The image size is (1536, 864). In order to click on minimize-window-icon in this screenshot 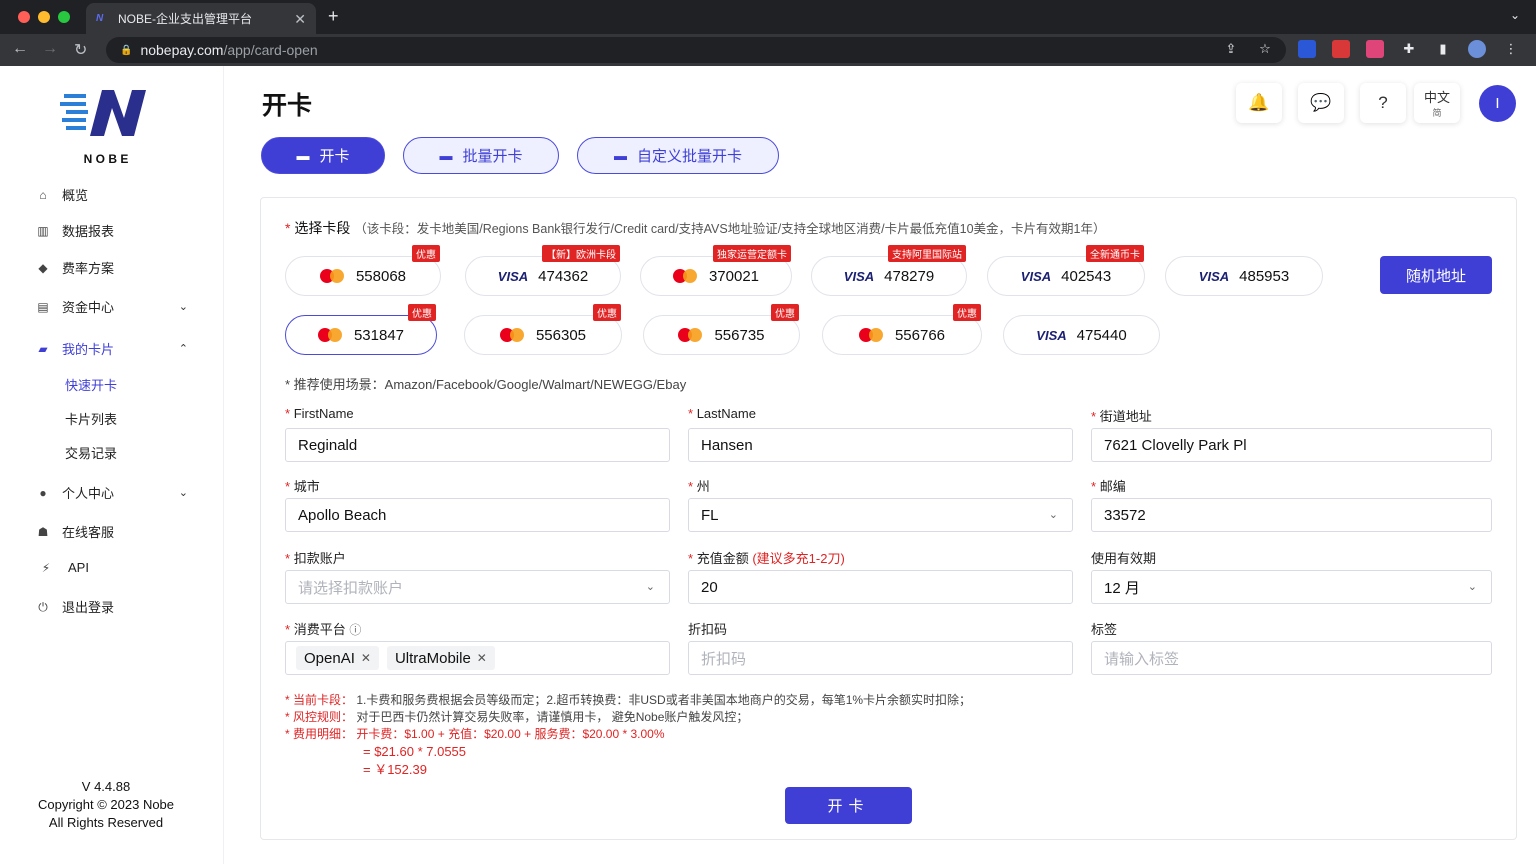, I will do `click(44, 17)`.